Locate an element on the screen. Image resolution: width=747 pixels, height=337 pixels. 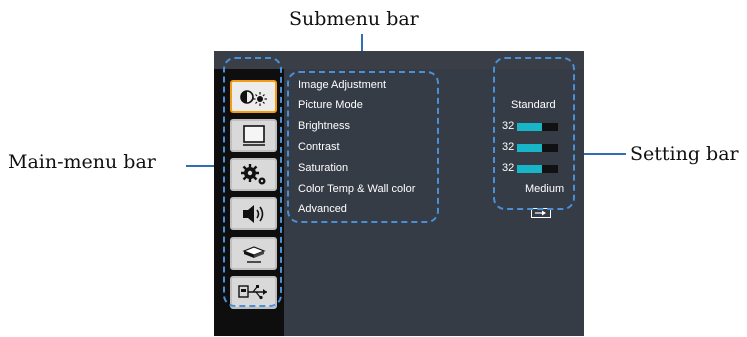
setting-callout-line is located at coordinates (603, 154).